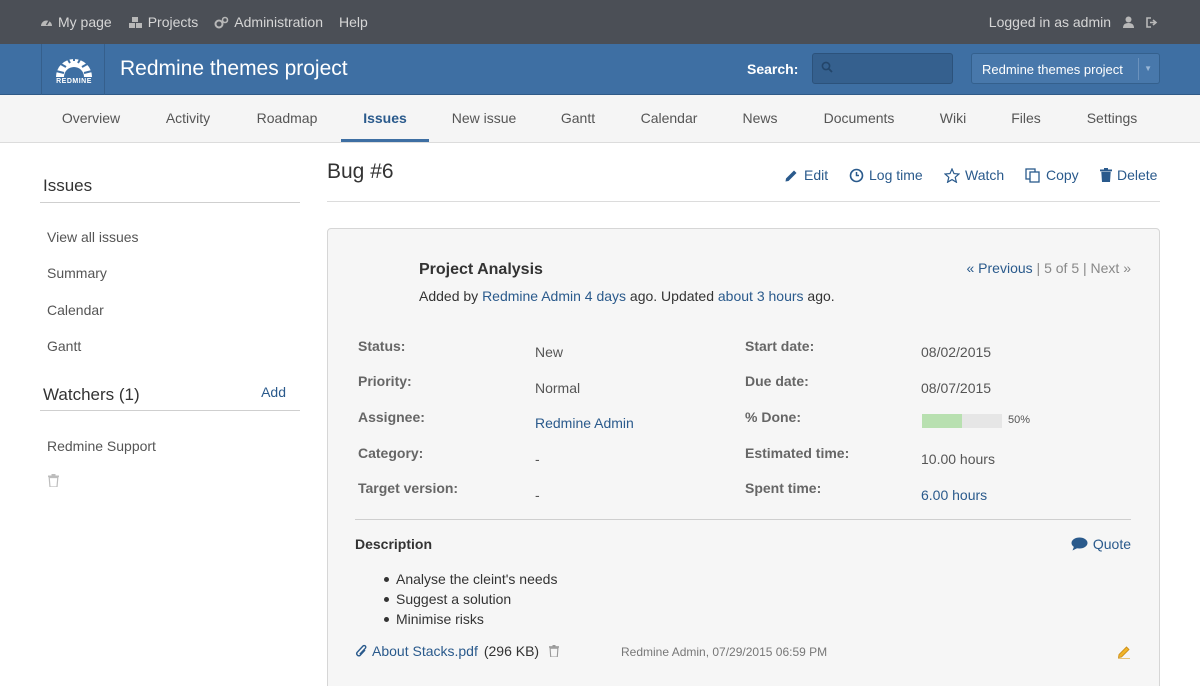 The width and height of the screenshot is (1200, 686). Describe the element at coordinates (956, 352) in the screenshot. I see `start-date-value: 08/02/2015` at that location.